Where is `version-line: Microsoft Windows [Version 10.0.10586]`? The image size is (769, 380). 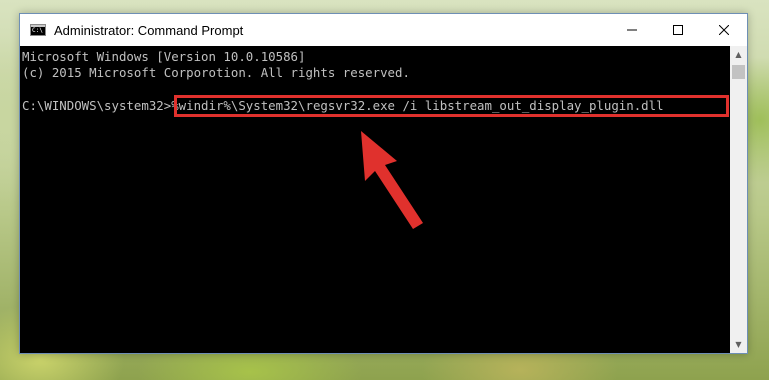
version-line: Microsoft Windows [Version 10.0.10586] is located at coordinates (164, 56).